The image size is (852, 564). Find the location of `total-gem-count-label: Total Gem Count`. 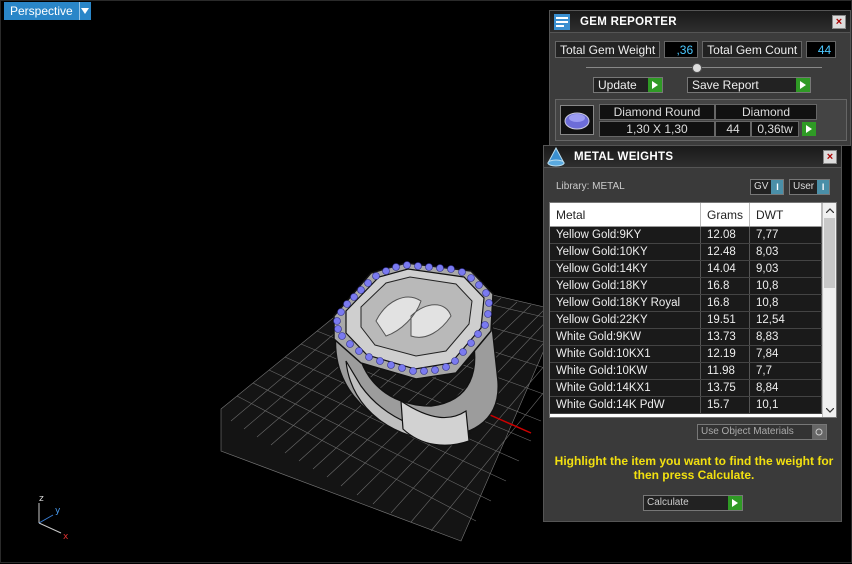

total-gem-count-label: Total Gem Count is located at coordinates (752, 49).